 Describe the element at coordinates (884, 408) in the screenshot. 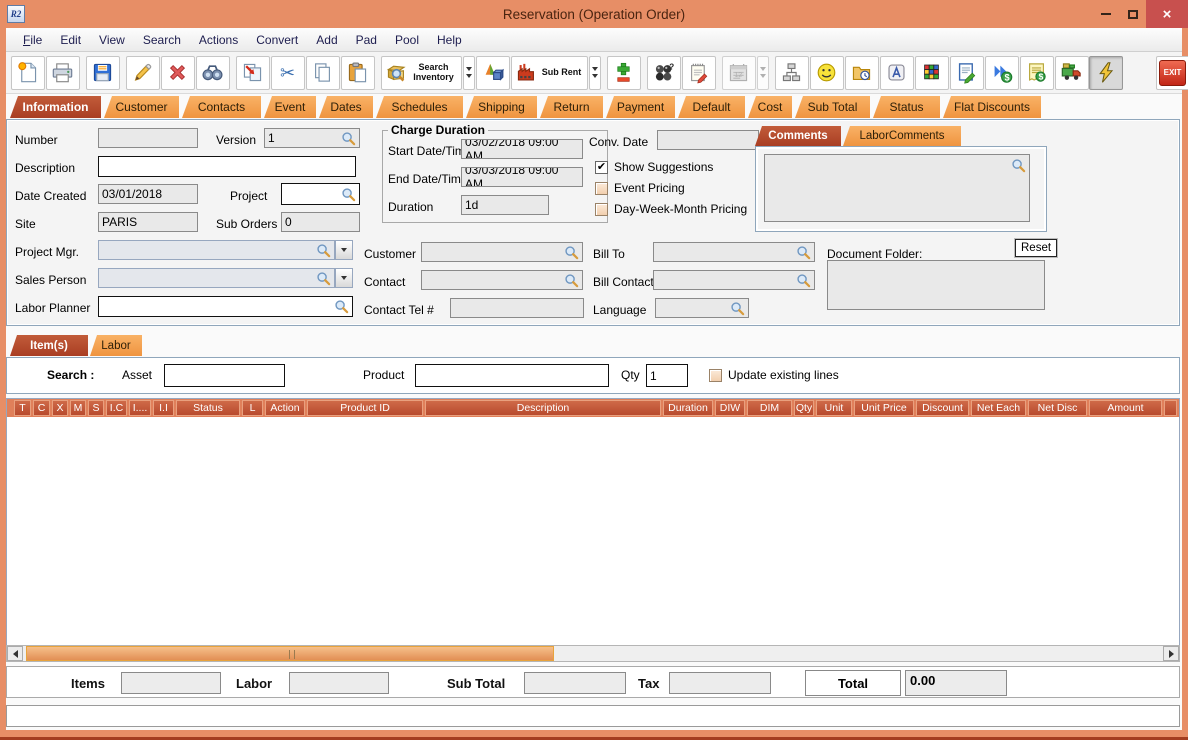

I see `column-header-unit-price: Unit Price` at that location.